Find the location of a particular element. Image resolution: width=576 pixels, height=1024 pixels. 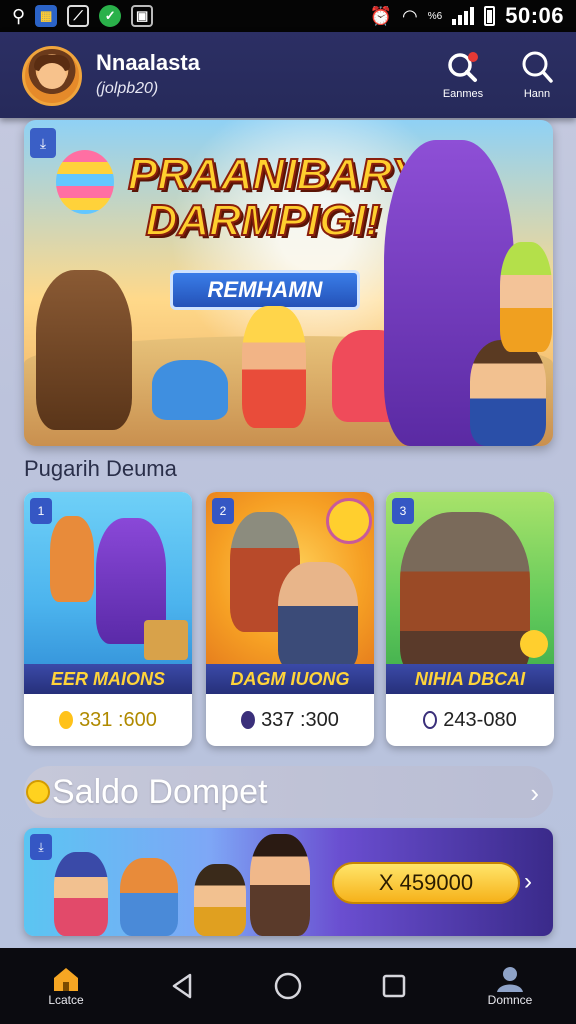

wallet-label: Saldo Dompet is located at coordinates (160, 791).